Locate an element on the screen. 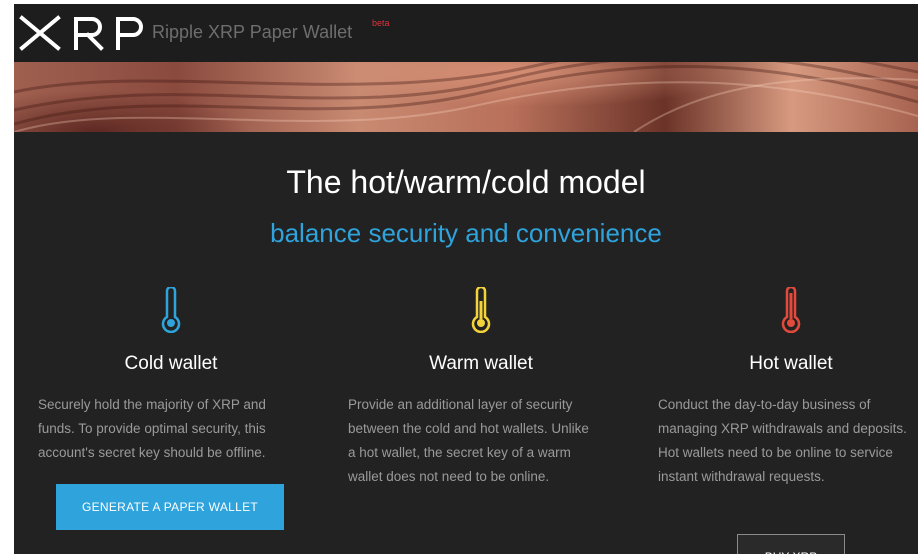 The height and width of the screenshot is (554, 918). text-line: a hot wallet, the secret key of a warm is located at coordinates (459, 452).